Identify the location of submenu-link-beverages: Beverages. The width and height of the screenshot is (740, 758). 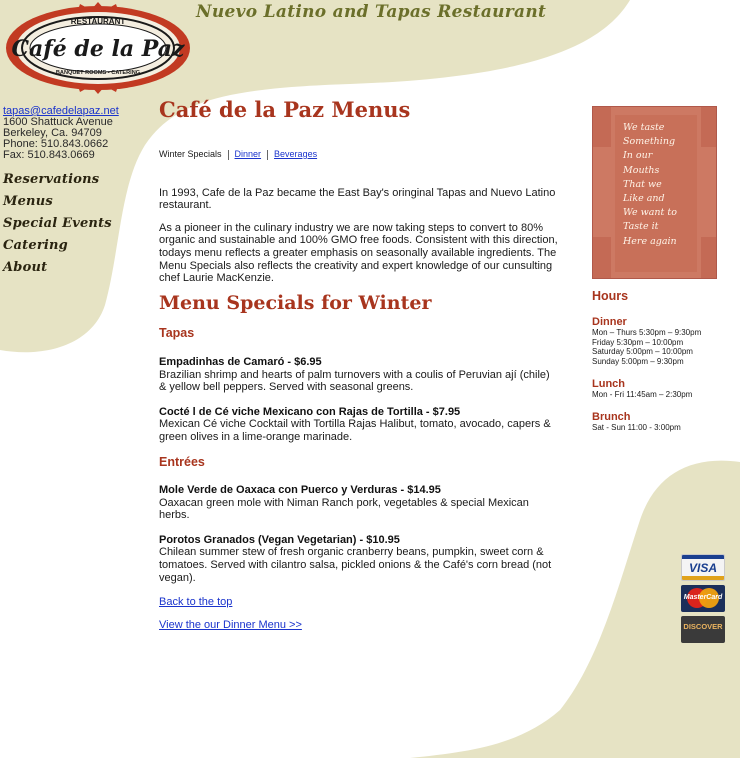
(295, 154).